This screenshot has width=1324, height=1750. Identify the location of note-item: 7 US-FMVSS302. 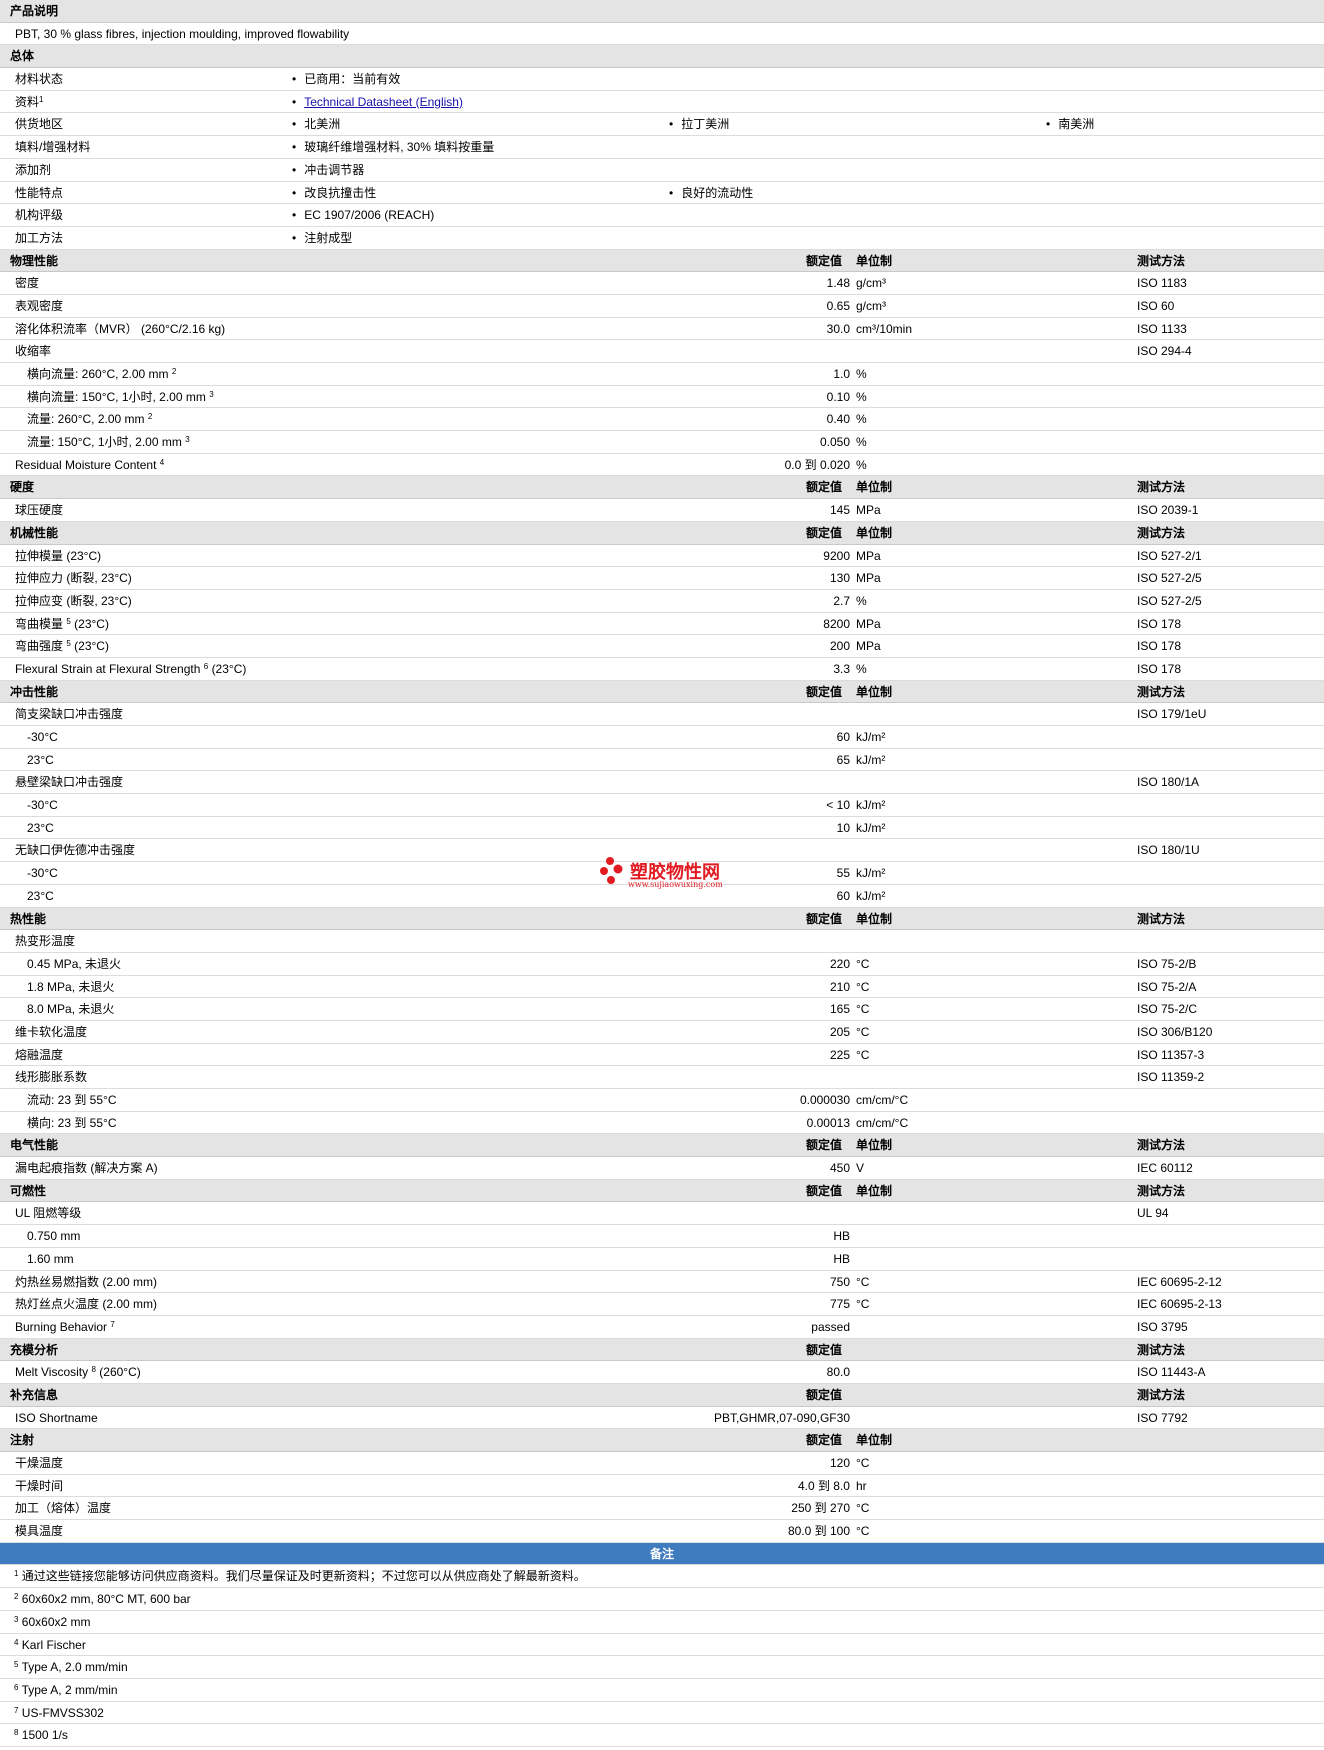
(662, 1713).